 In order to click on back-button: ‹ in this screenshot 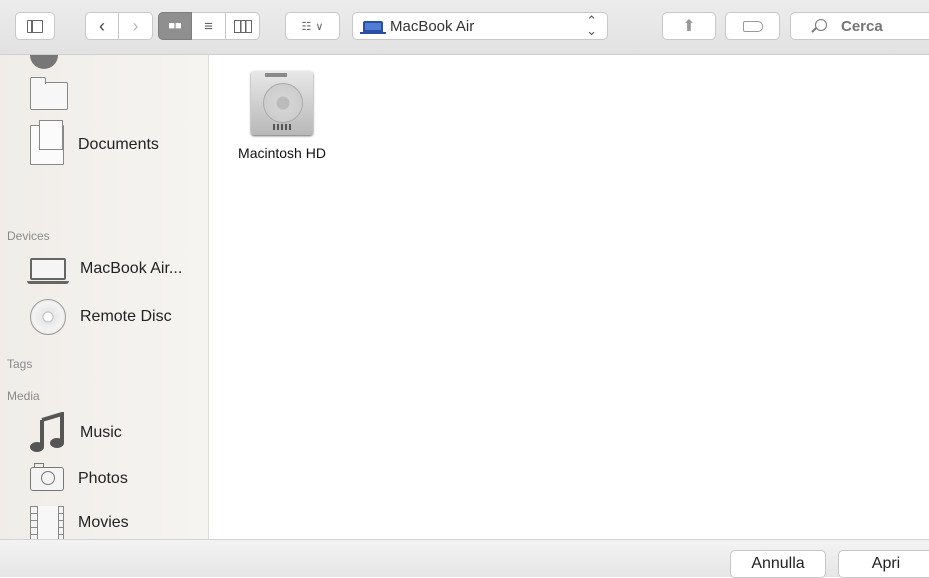, I will do `click(102, 26)`.